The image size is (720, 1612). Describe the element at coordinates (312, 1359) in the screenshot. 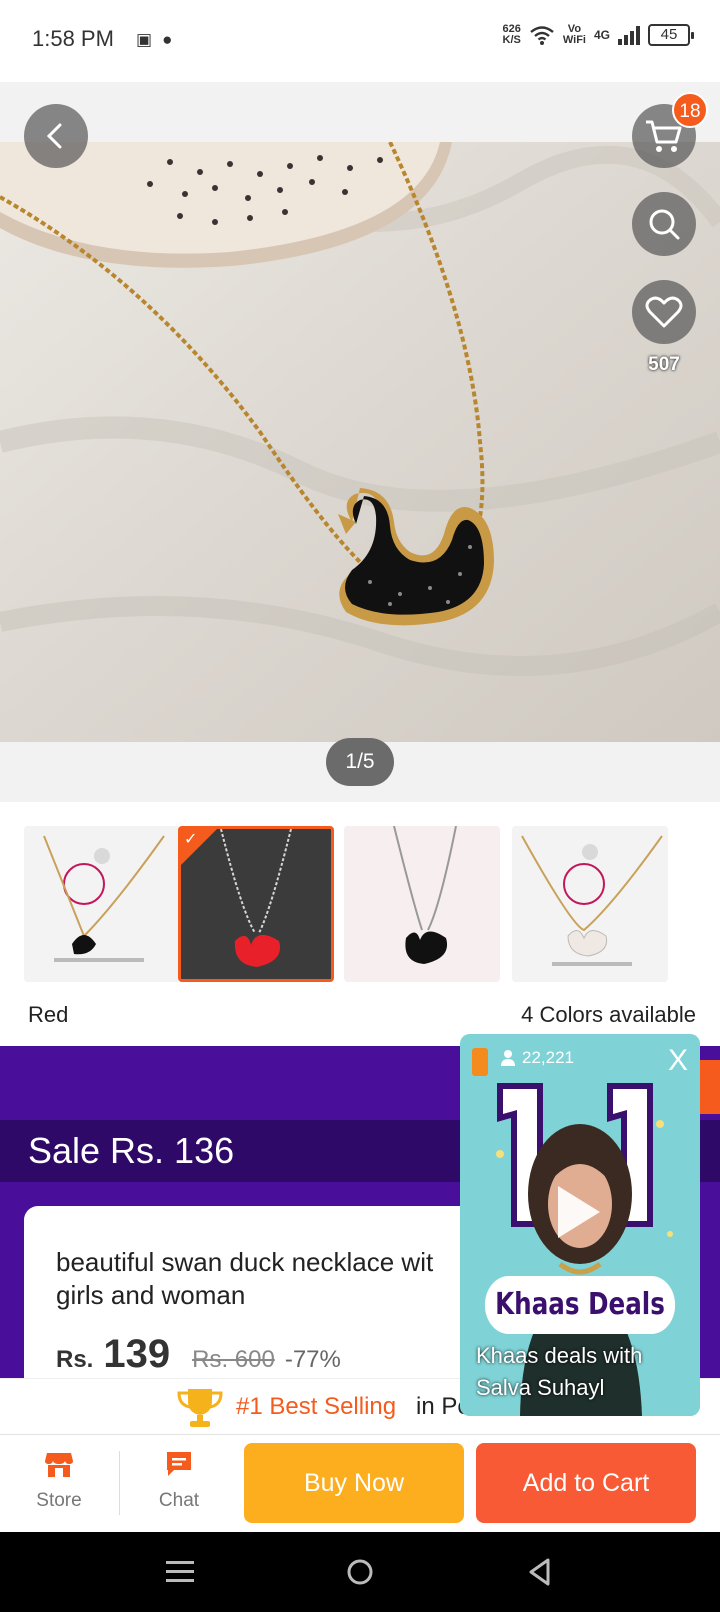

I see `discount-percent: -77%` at that location.